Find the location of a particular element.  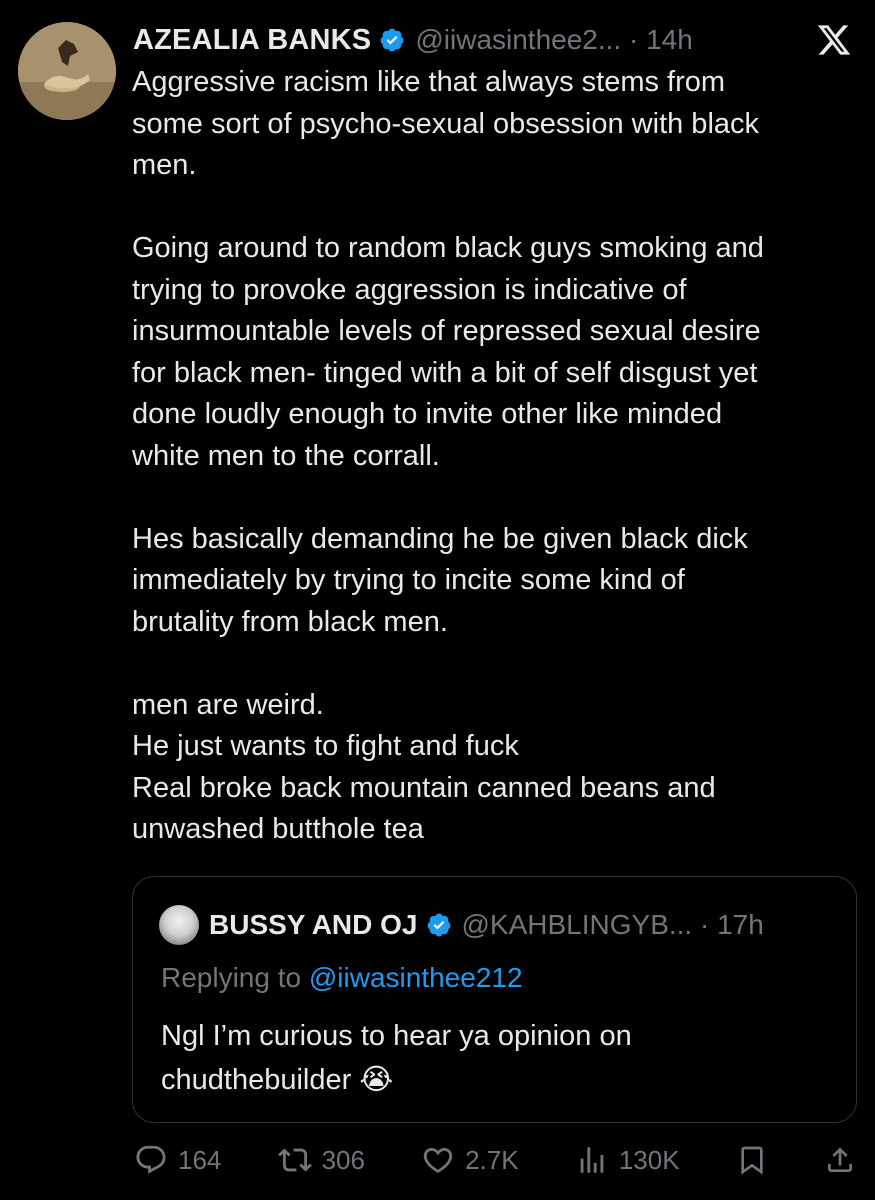

replying-to: Replying to @iiwasinthee212 is located at coordinates (342, 978).